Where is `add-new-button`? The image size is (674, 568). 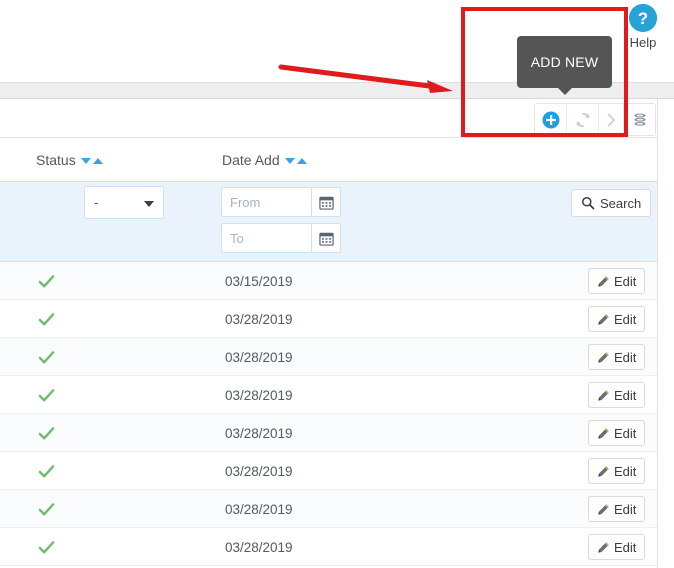
add-new-button is located at coordinates (551, 119).